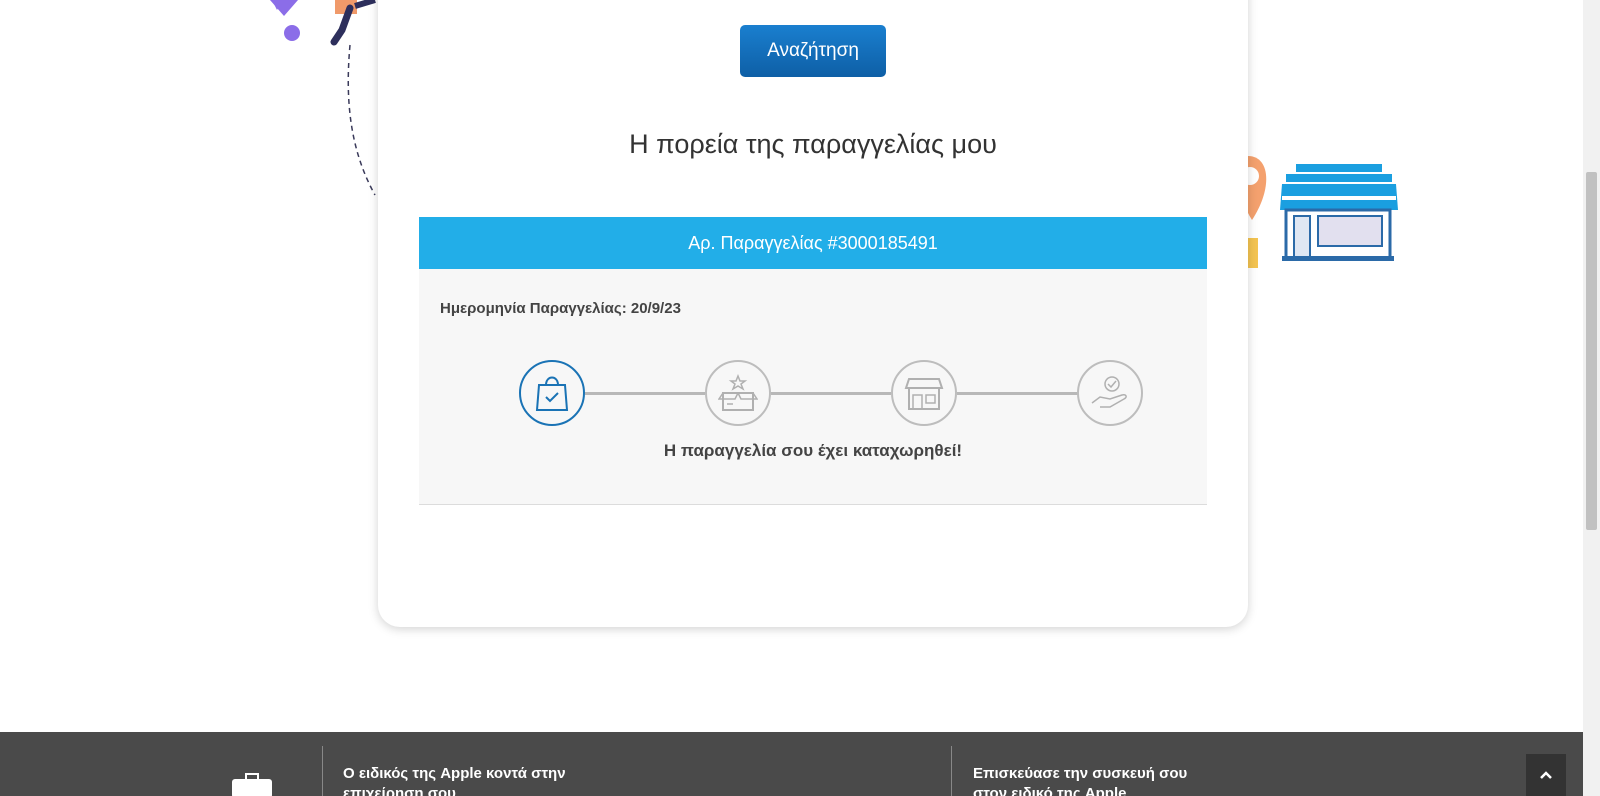 Image resolution: width=1600 pixels, height=796 pixels. I want to click on step-in-store, so click(924, 393).